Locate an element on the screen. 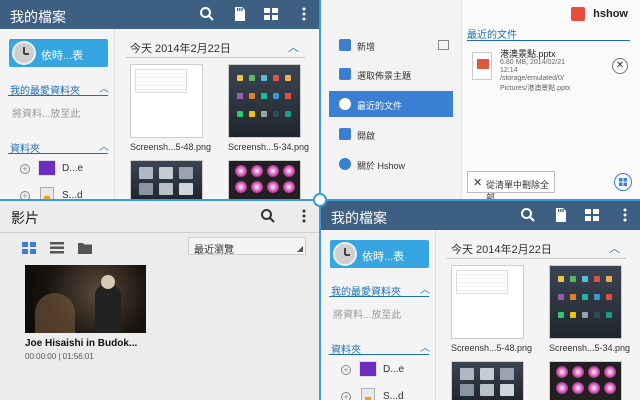 The image size is (640, 400). menu-item-new: 新增 is located at coordinates (391, 45).